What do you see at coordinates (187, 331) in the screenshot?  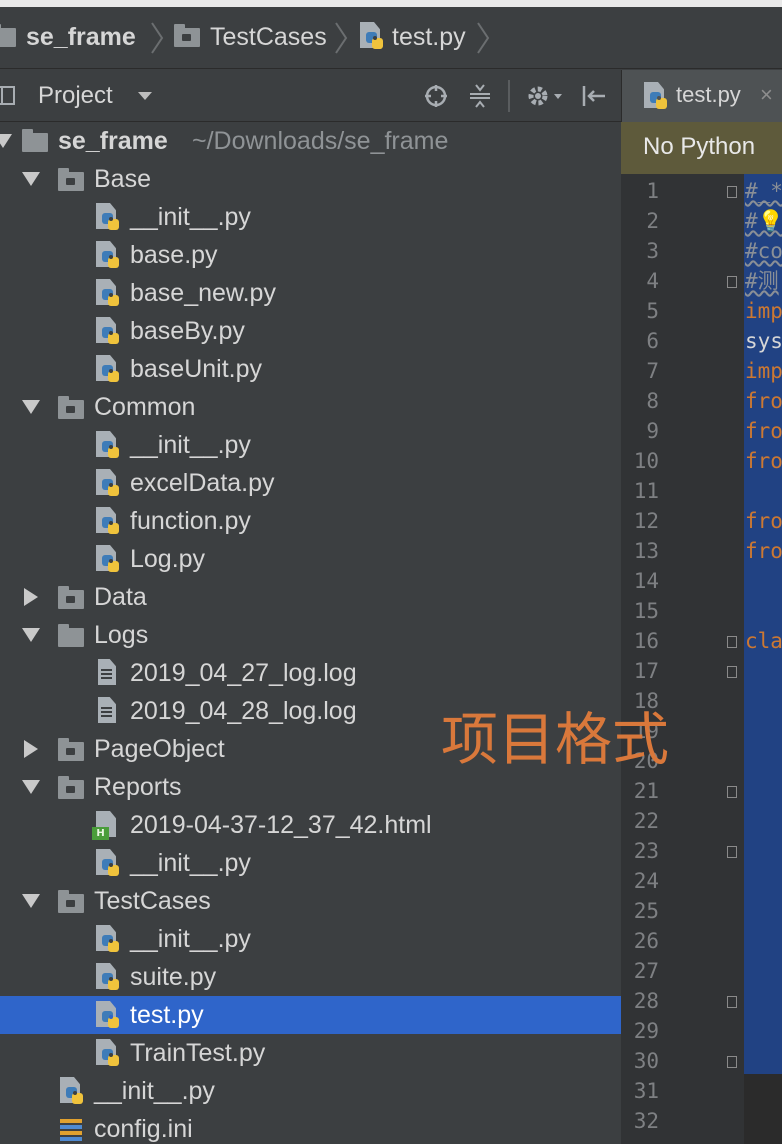 I see `tree-item-label: baseBy.py` at bounding box center [187, 331].